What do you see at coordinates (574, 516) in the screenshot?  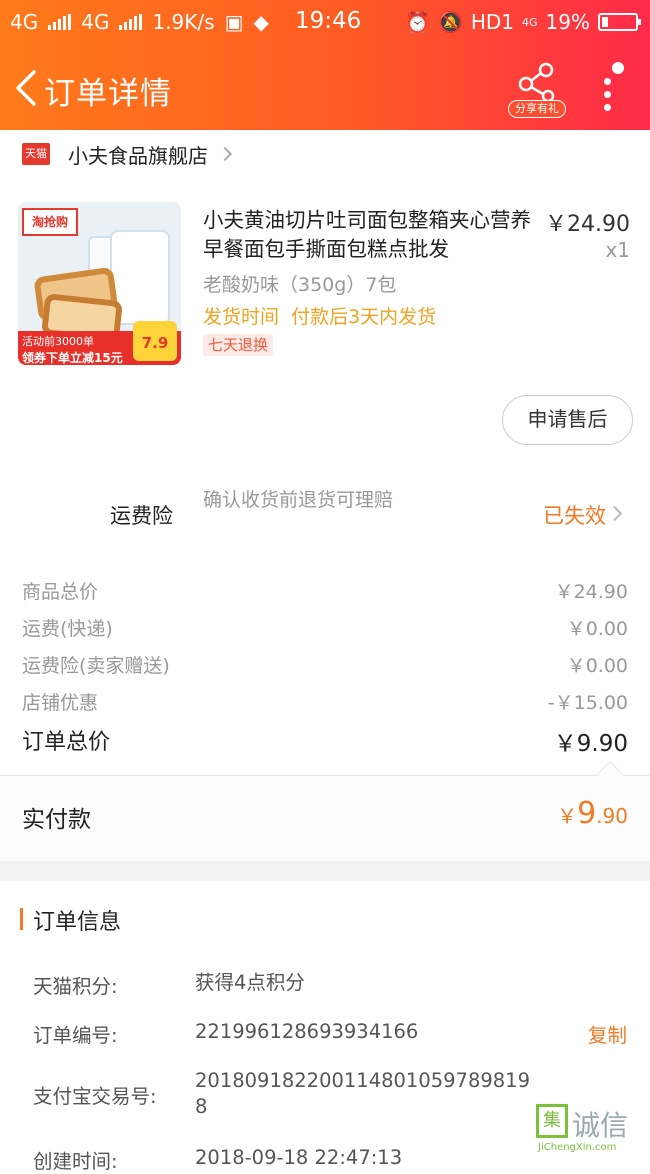 I see `insurance-status: 已失效` at bounding box center [574, 516].